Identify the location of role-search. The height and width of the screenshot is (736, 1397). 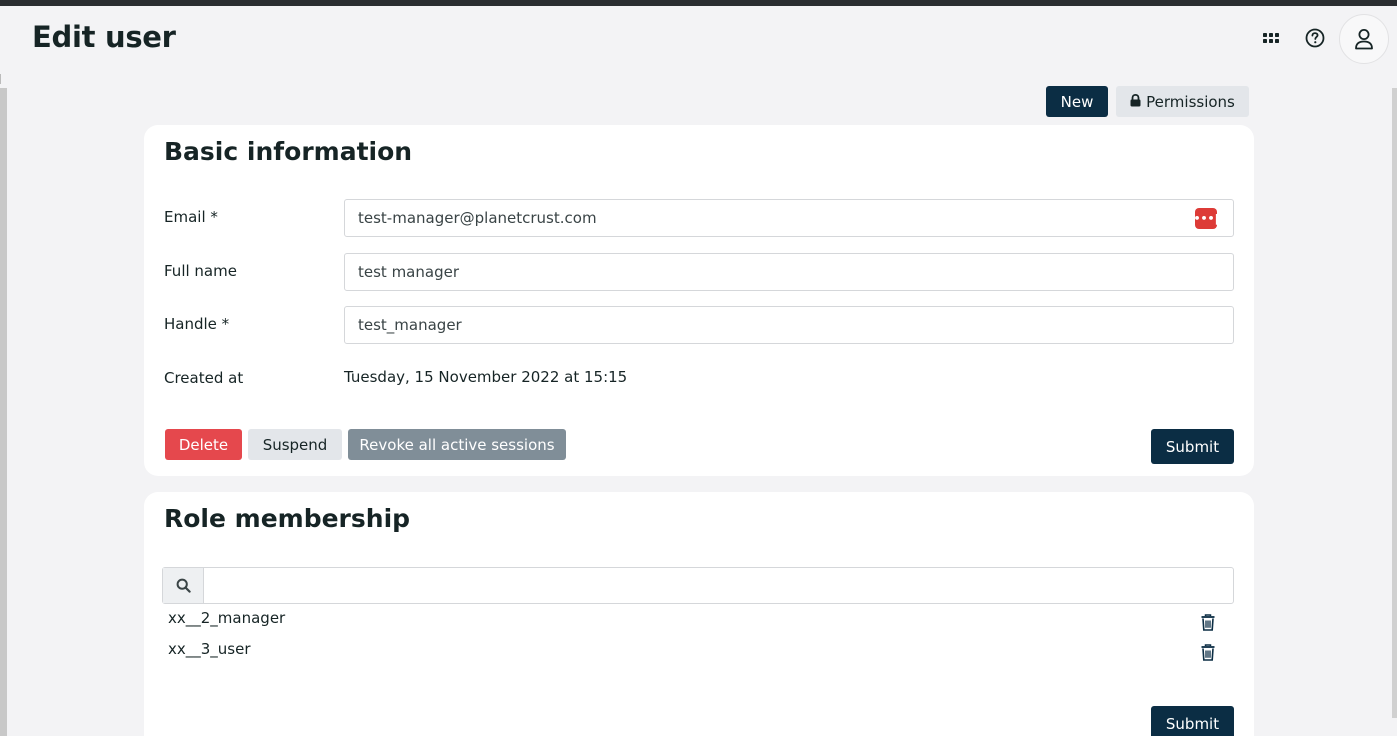
(698, 585).